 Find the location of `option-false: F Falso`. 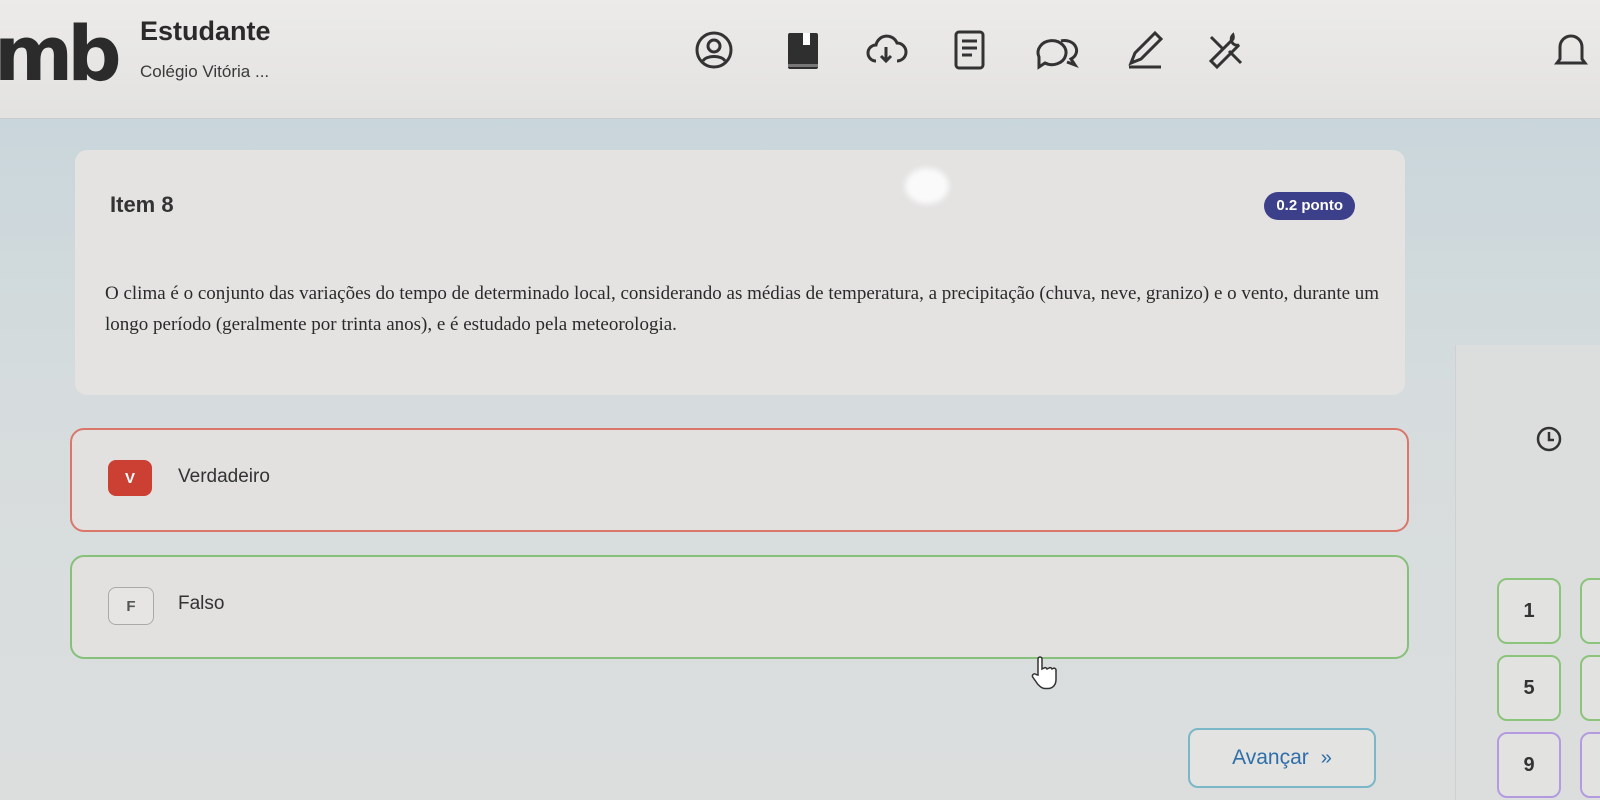

option-false: F Falso is located at coordinates (739, 607).